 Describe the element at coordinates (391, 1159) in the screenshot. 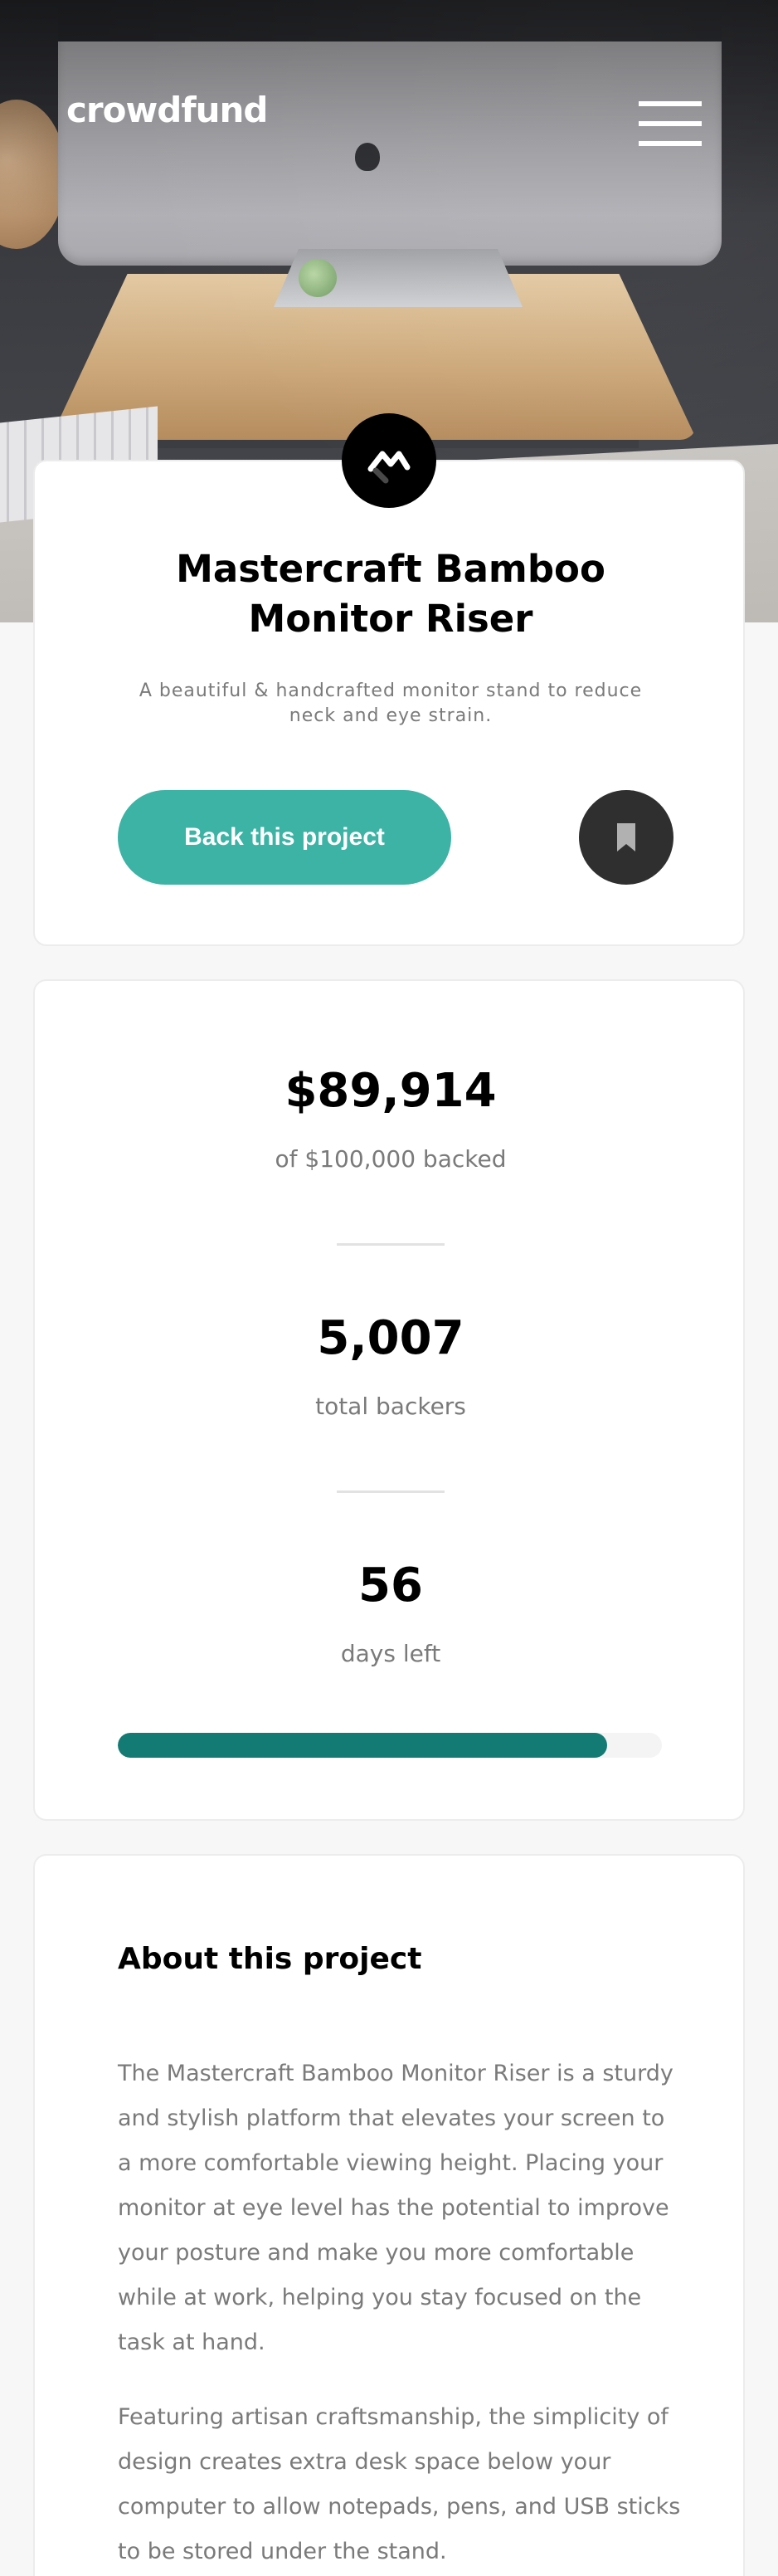

I see `backed-label: of $100,000 backed` at that location.